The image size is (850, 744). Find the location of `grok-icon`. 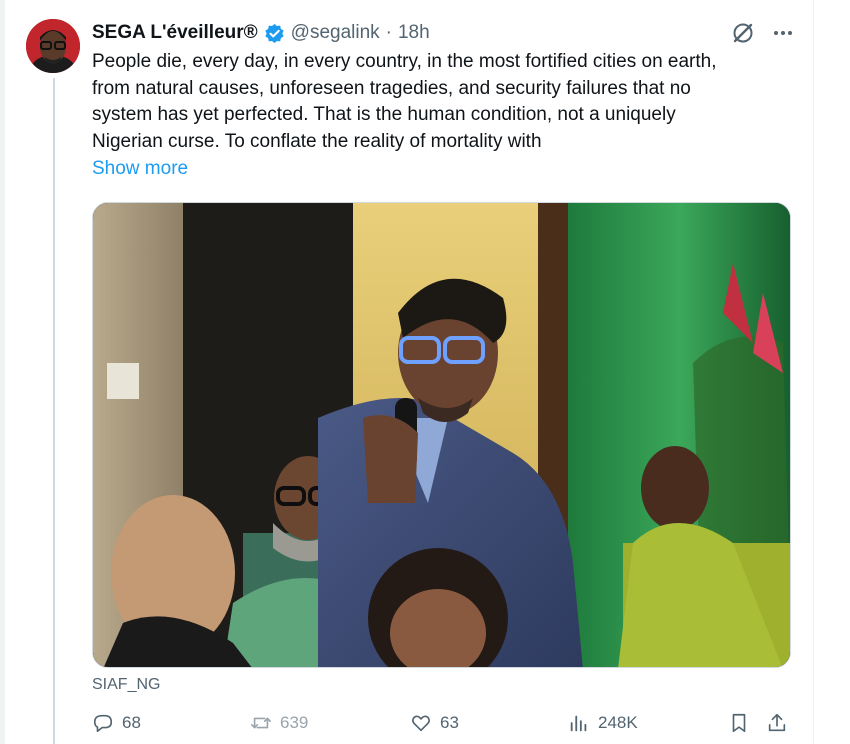

grok-icon is located at coordinates (743, 33).